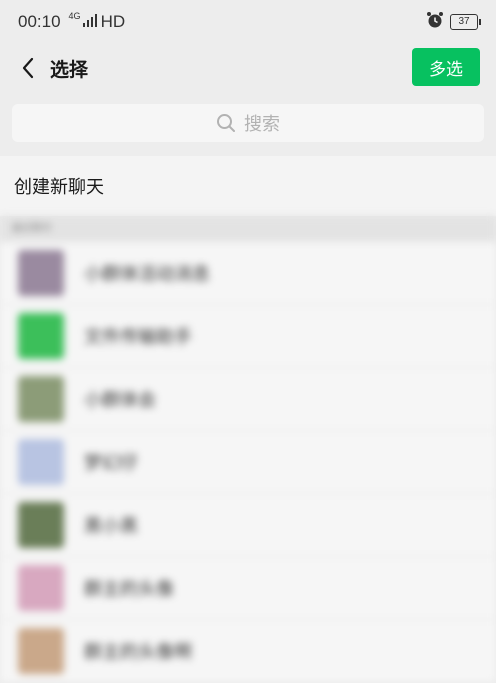 The height and width of the screenshot is (683, 496). I want to click on chat-name: 黑小黑, so click(111, 526).